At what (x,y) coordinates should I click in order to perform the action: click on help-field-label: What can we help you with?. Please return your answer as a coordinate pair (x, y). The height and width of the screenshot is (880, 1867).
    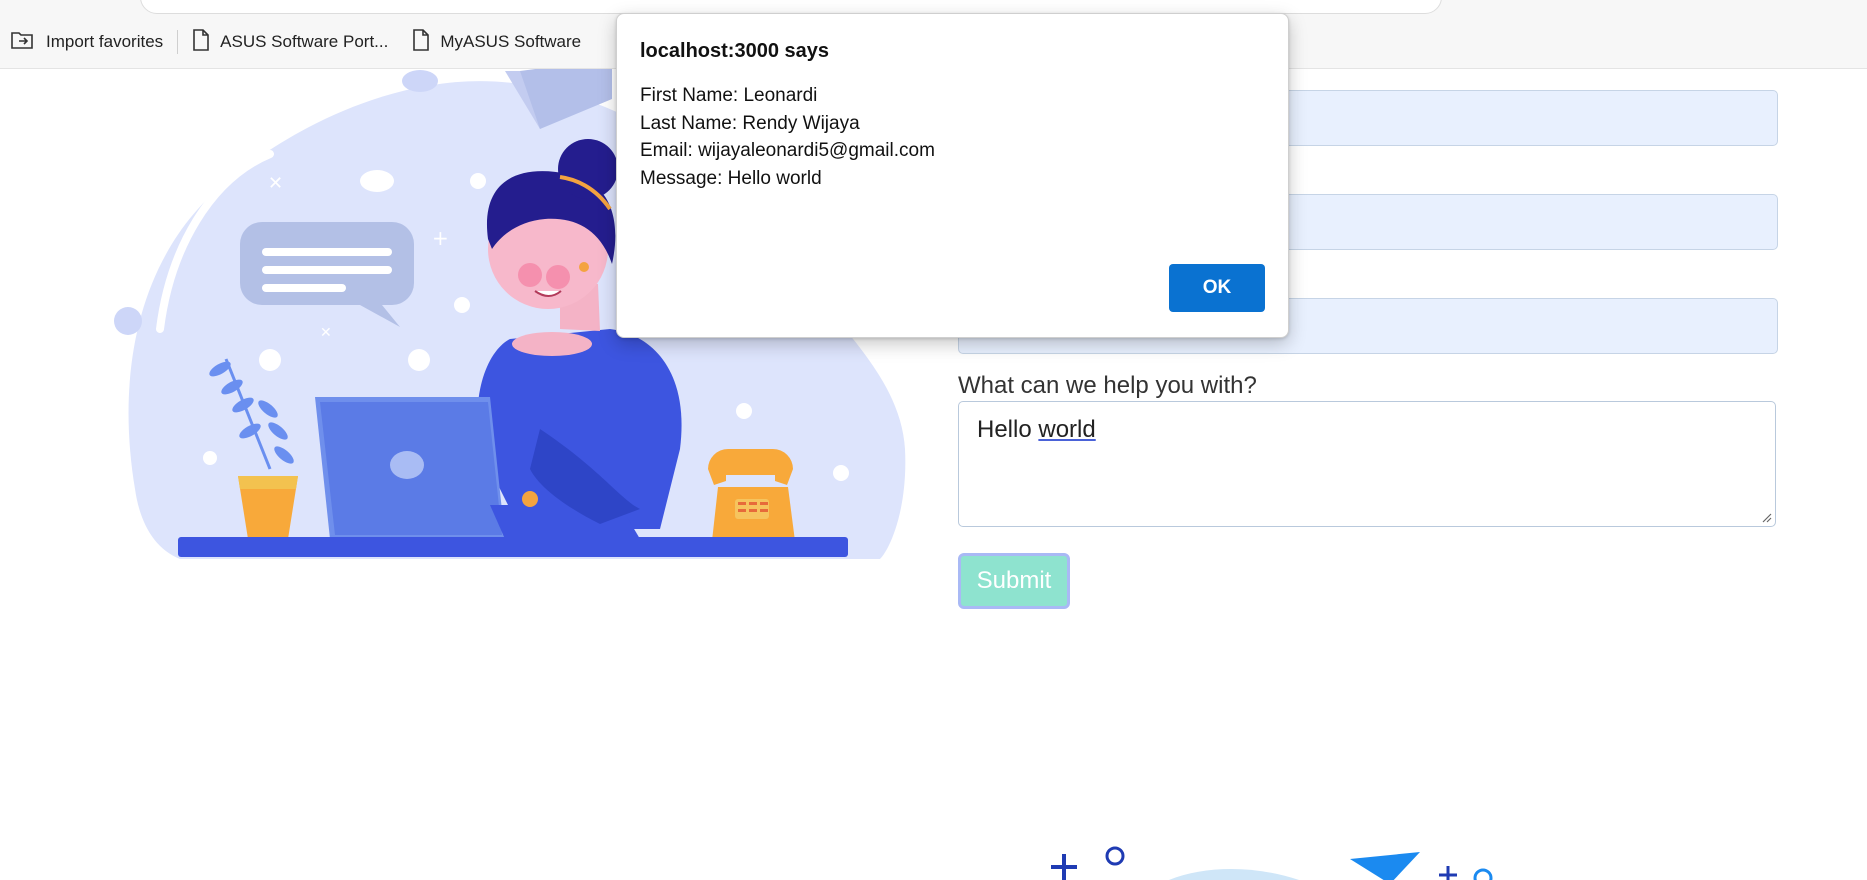
    Looking at the image, I should click on (1107, 385).